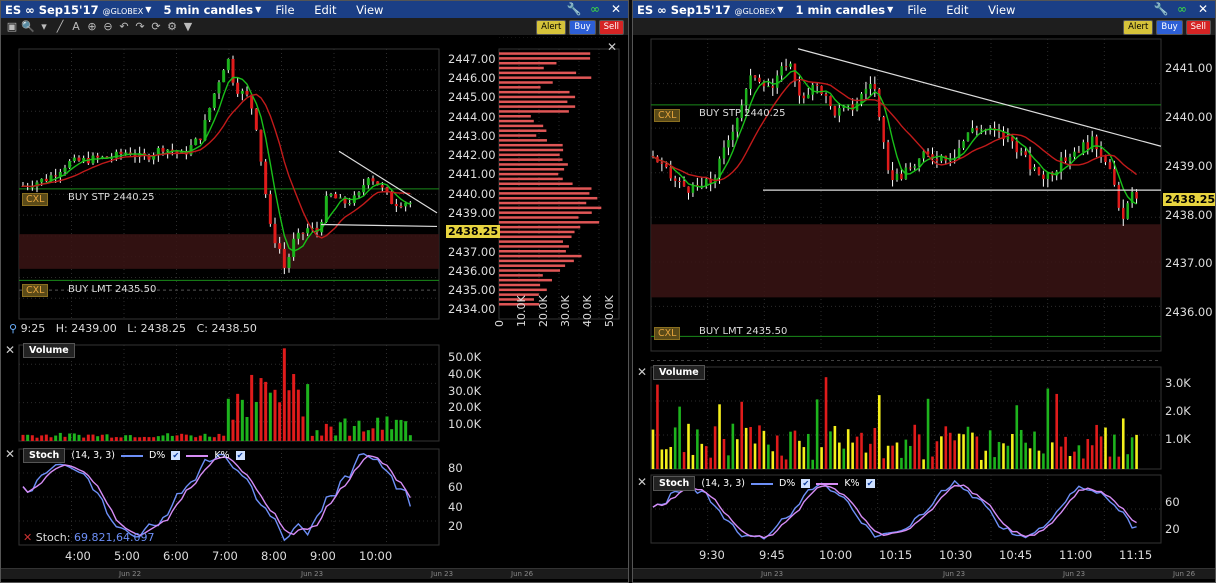 This screenshot has width=1216, height=583. What do you see at coordinates (840, 10) in the screenshot?
I see `interval-selector: 1 min candles` at bounding box center [840, 10].